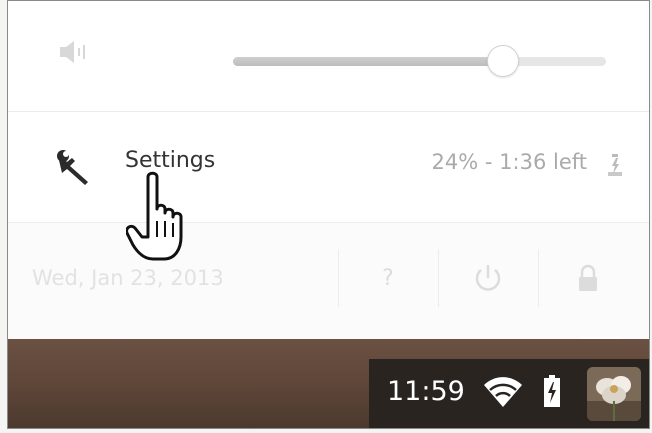 Image resolution: width=652 pixels, height=433 pixels. I want to click on wifi-icon, so click(503, 392).